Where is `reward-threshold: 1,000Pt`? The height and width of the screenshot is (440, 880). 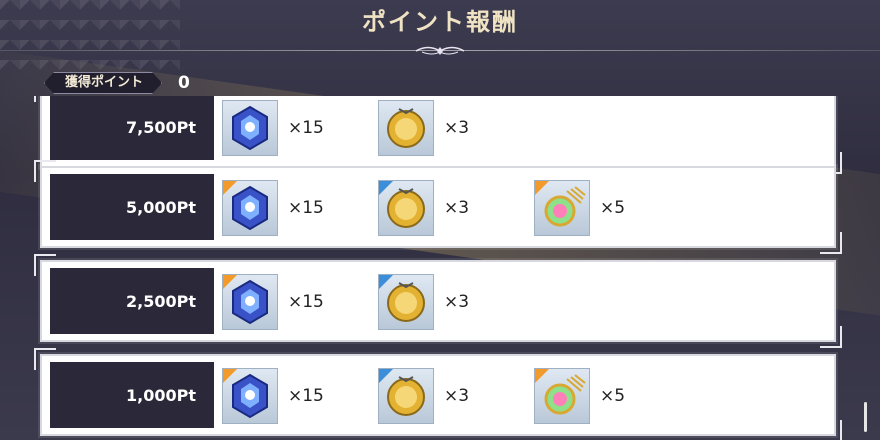 reward-threshold: 1,000Pt is located at coordinates (132, 395).